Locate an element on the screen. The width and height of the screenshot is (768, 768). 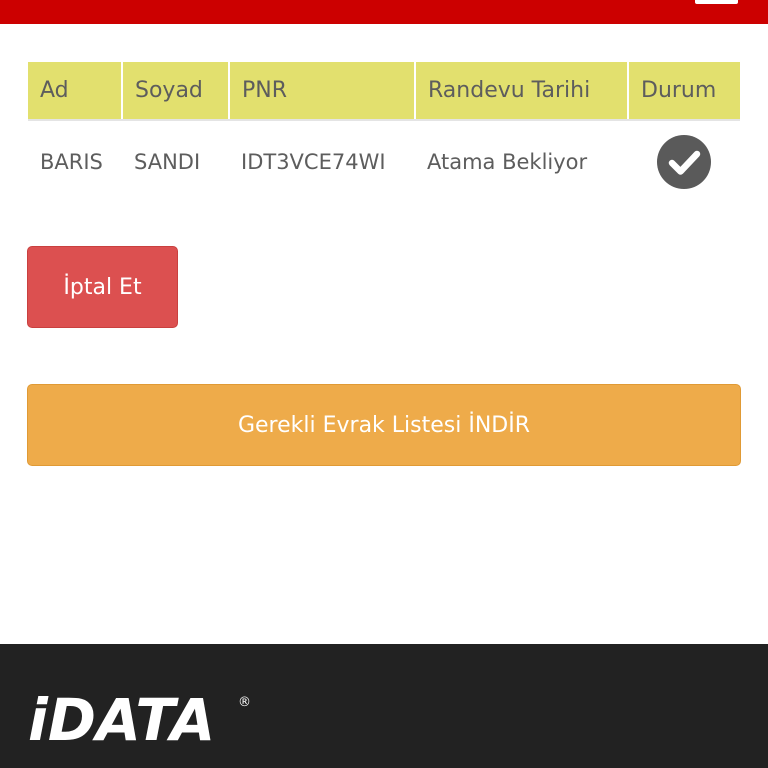
idata-logo: iDATA ® is located at coordinates (139, 720).